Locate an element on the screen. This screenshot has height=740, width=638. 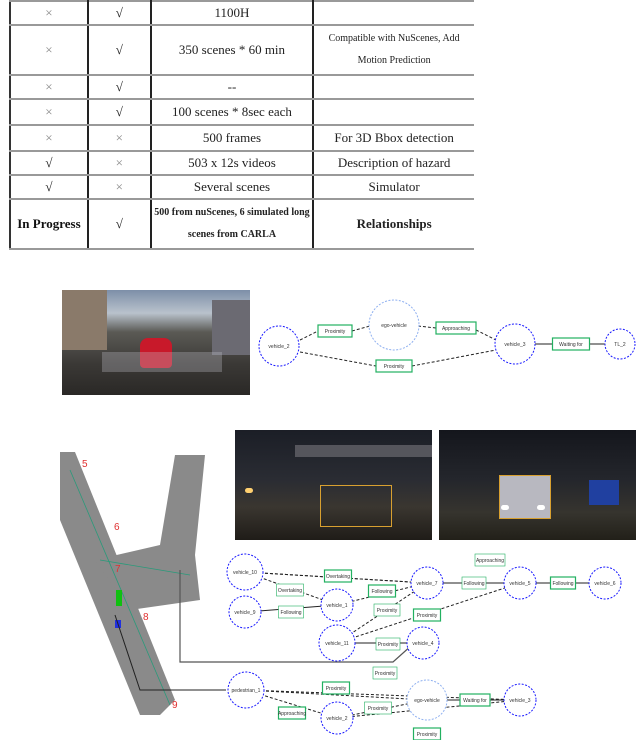
node-label: vehicle_6 is located at coordinates (604, 584).